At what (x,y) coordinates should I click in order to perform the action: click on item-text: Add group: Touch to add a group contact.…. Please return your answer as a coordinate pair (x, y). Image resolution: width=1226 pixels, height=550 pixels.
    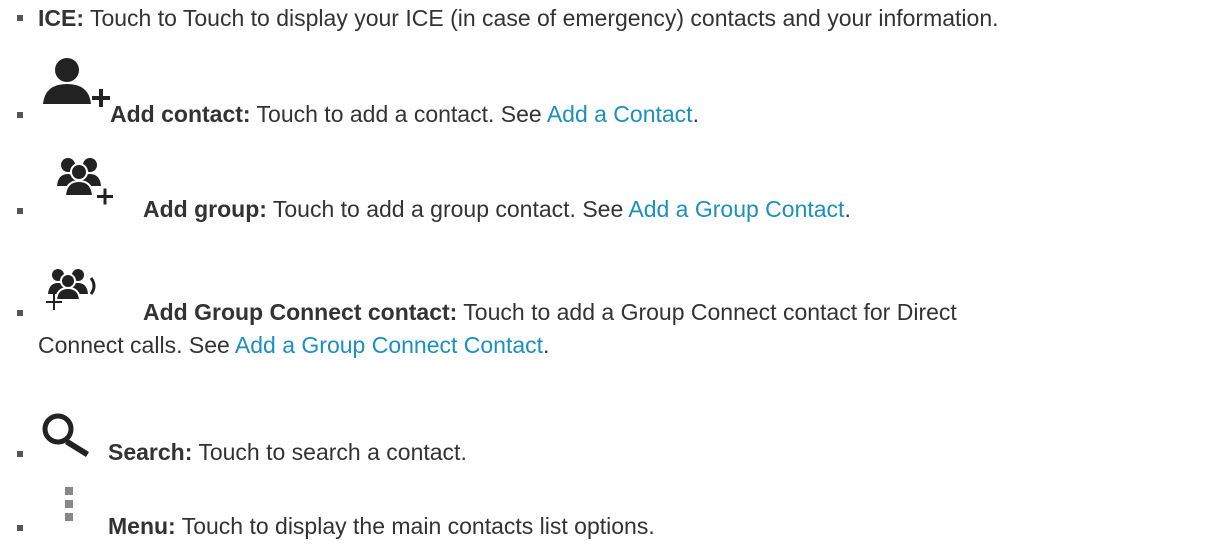
    Looking at the image, I should click on (497, 209).